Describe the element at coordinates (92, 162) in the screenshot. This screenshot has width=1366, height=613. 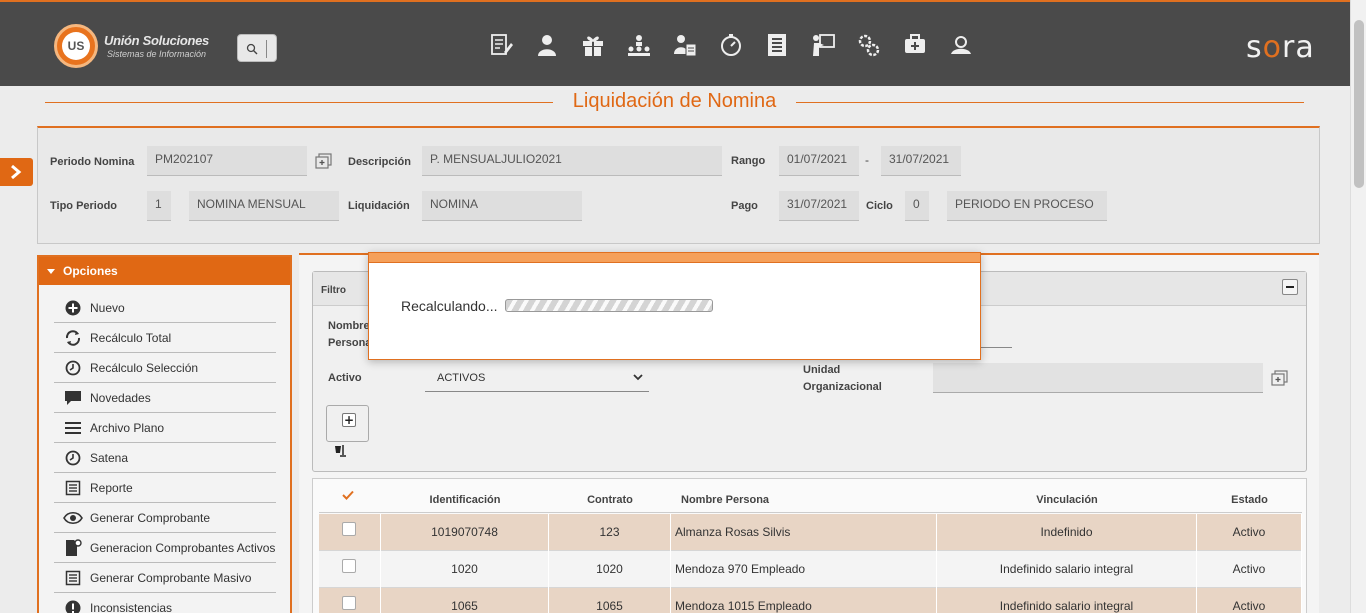
I see `periodo-label: Periodo Nomina` at that location.